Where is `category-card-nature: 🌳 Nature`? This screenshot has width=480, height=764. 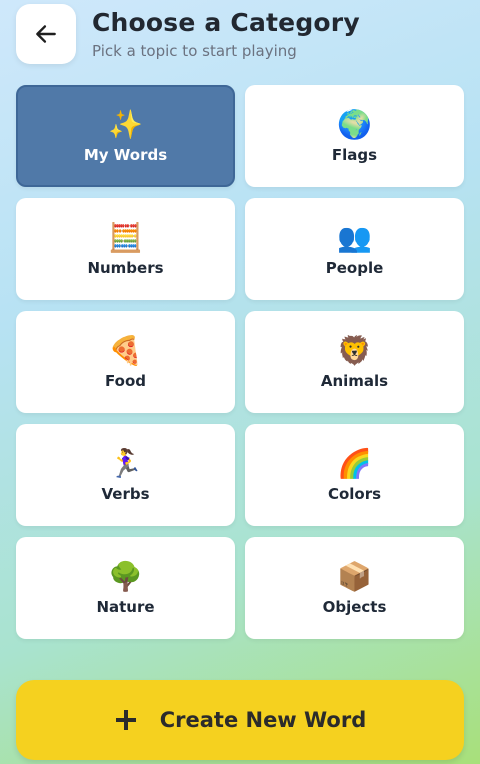
category-card-nature: 🌳 Nature is located at coordinates (125, 588).